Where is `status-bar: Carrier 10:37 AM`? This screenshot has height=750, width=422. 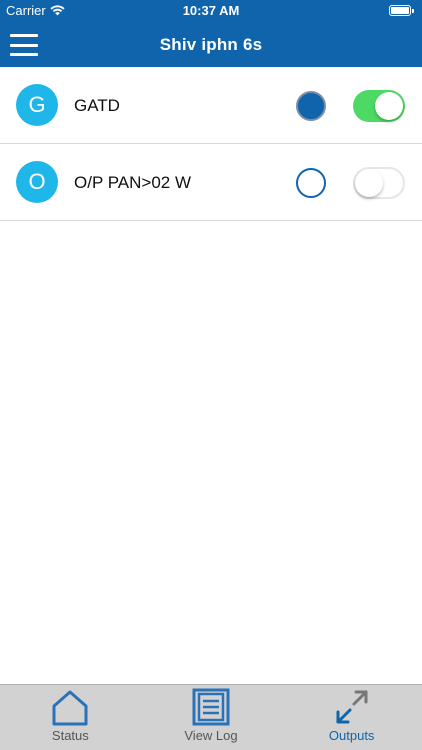
status-bar: Carrier 10:37 AM is located at coordinates (211, 11).